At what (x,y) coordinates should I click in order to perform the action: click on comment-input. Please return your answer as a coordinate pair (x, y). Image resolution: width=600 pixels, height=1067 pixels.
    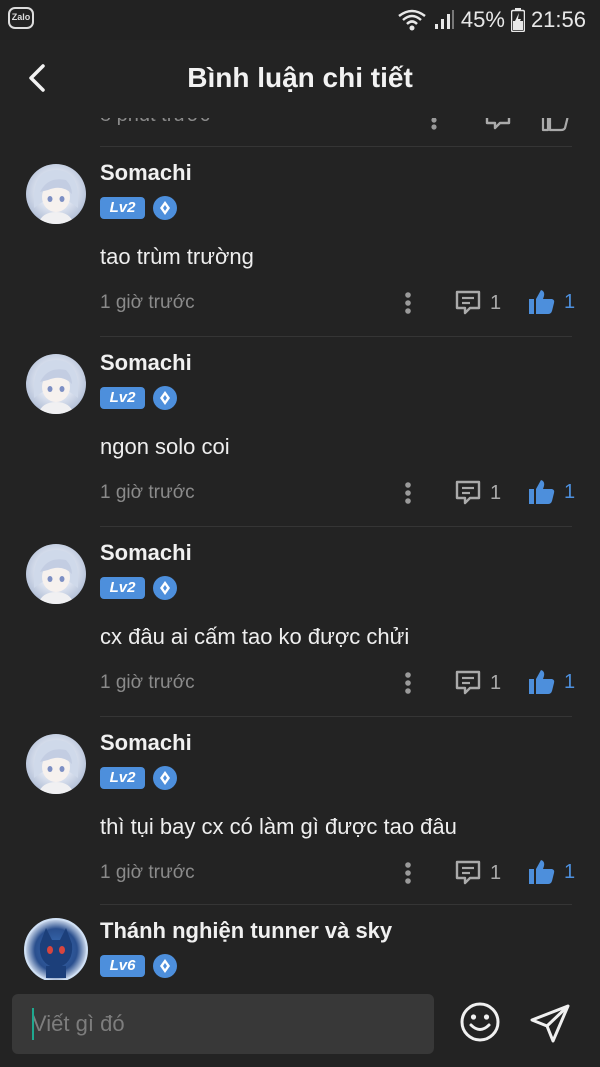
    Looking at the image, I should click on (223, 1024).